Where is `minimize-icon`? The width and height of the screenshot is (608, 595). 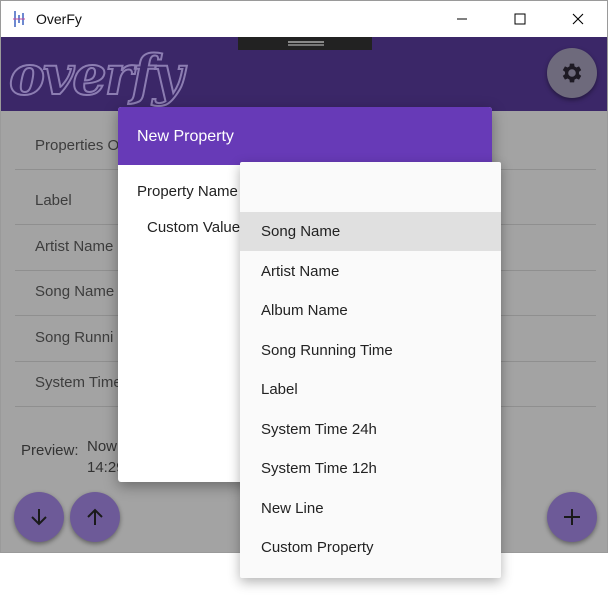
minimize-icon is located at coordinates (462, 19).